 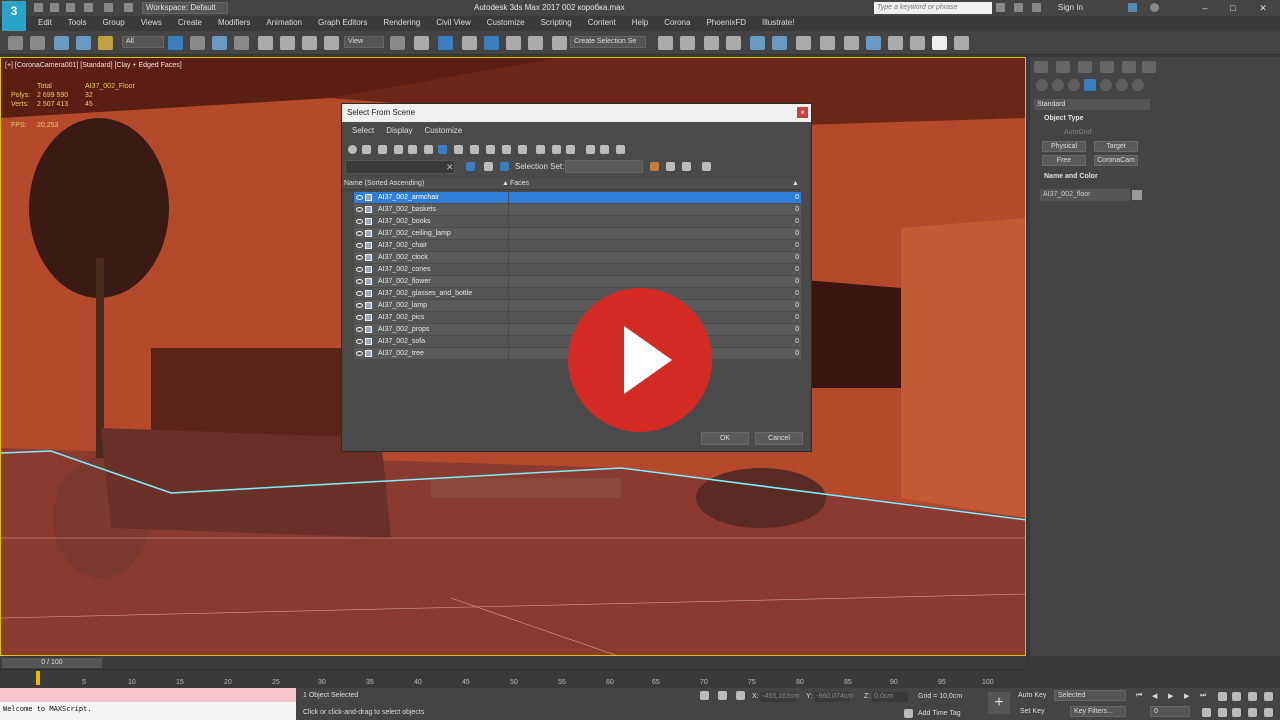 I want to click on display-helpers-icon, so click(x=412, y=149).